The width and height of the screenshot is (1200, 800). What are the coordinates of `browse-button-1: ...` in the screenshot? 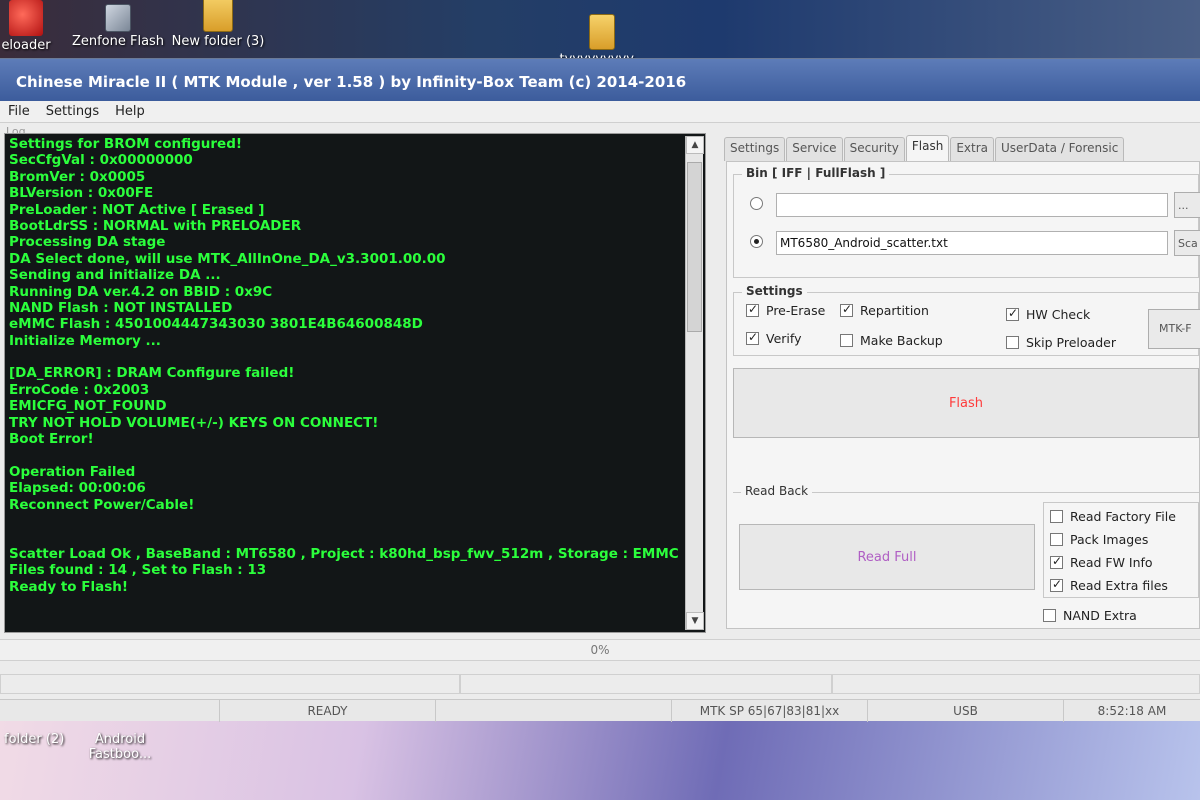 It's located at (1187, 205).